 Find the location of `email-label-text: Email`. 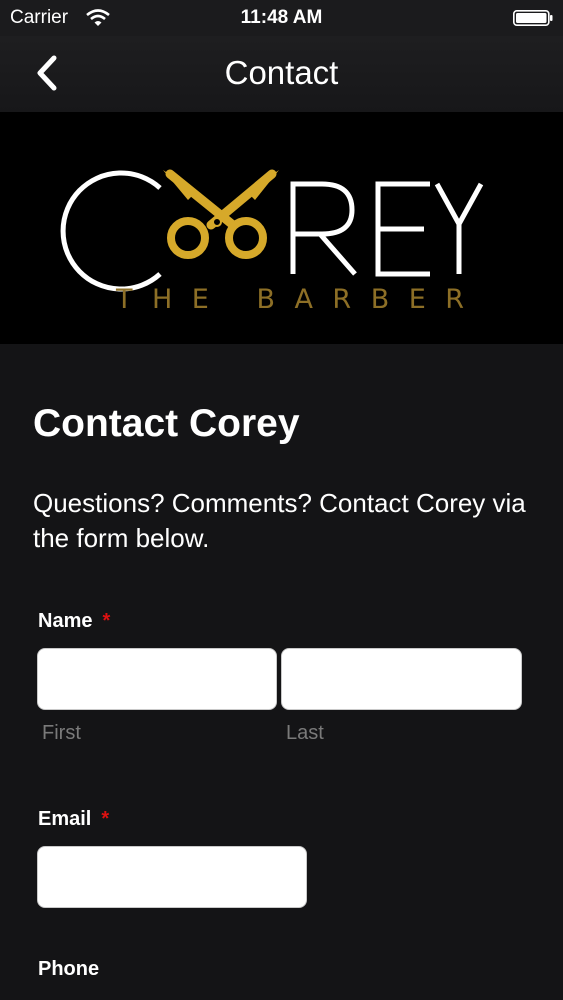

email-label-text: Email is located at coordinates (65, 819).